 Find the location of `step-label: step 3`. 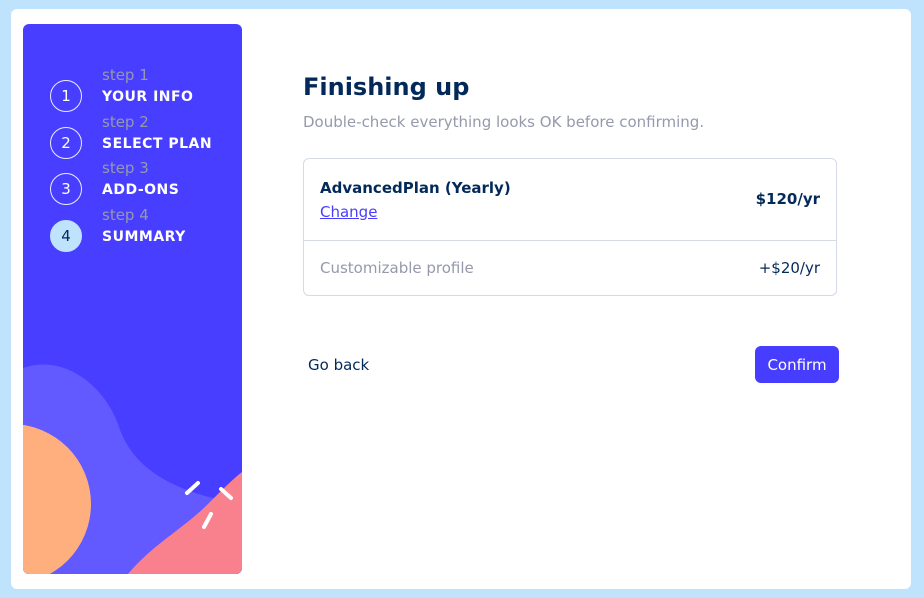

step-label: step 3 is located at coordinates (125, 168).